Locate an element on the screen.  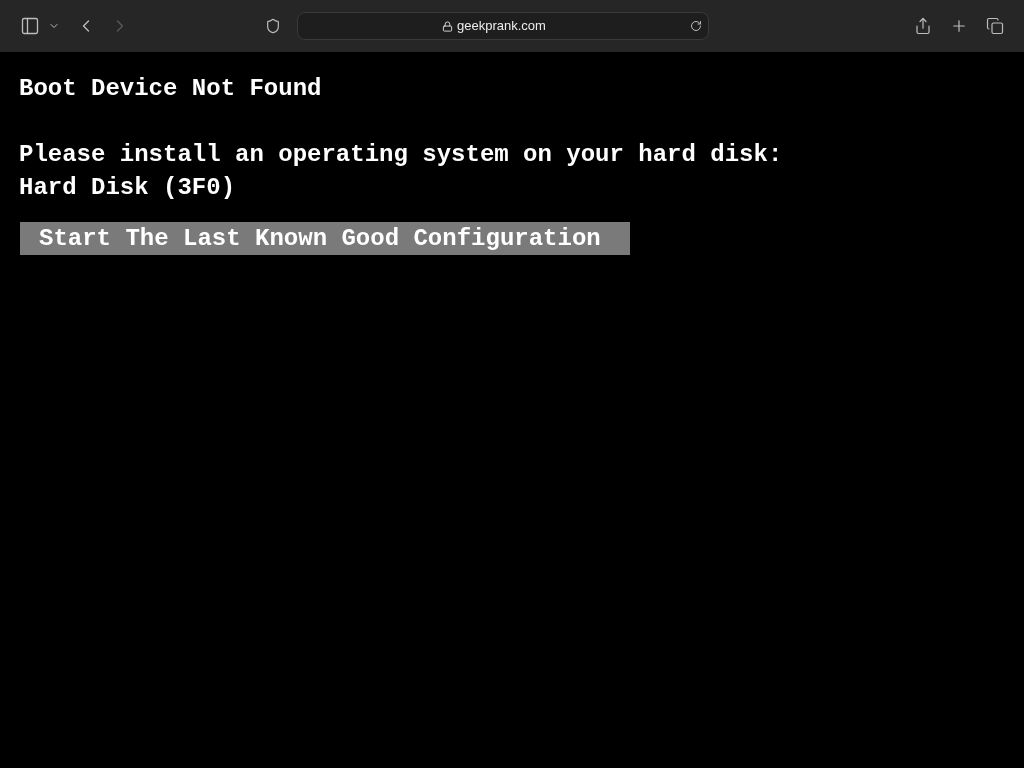
url-text: geekprank.com is located at coordinates (501, 26).